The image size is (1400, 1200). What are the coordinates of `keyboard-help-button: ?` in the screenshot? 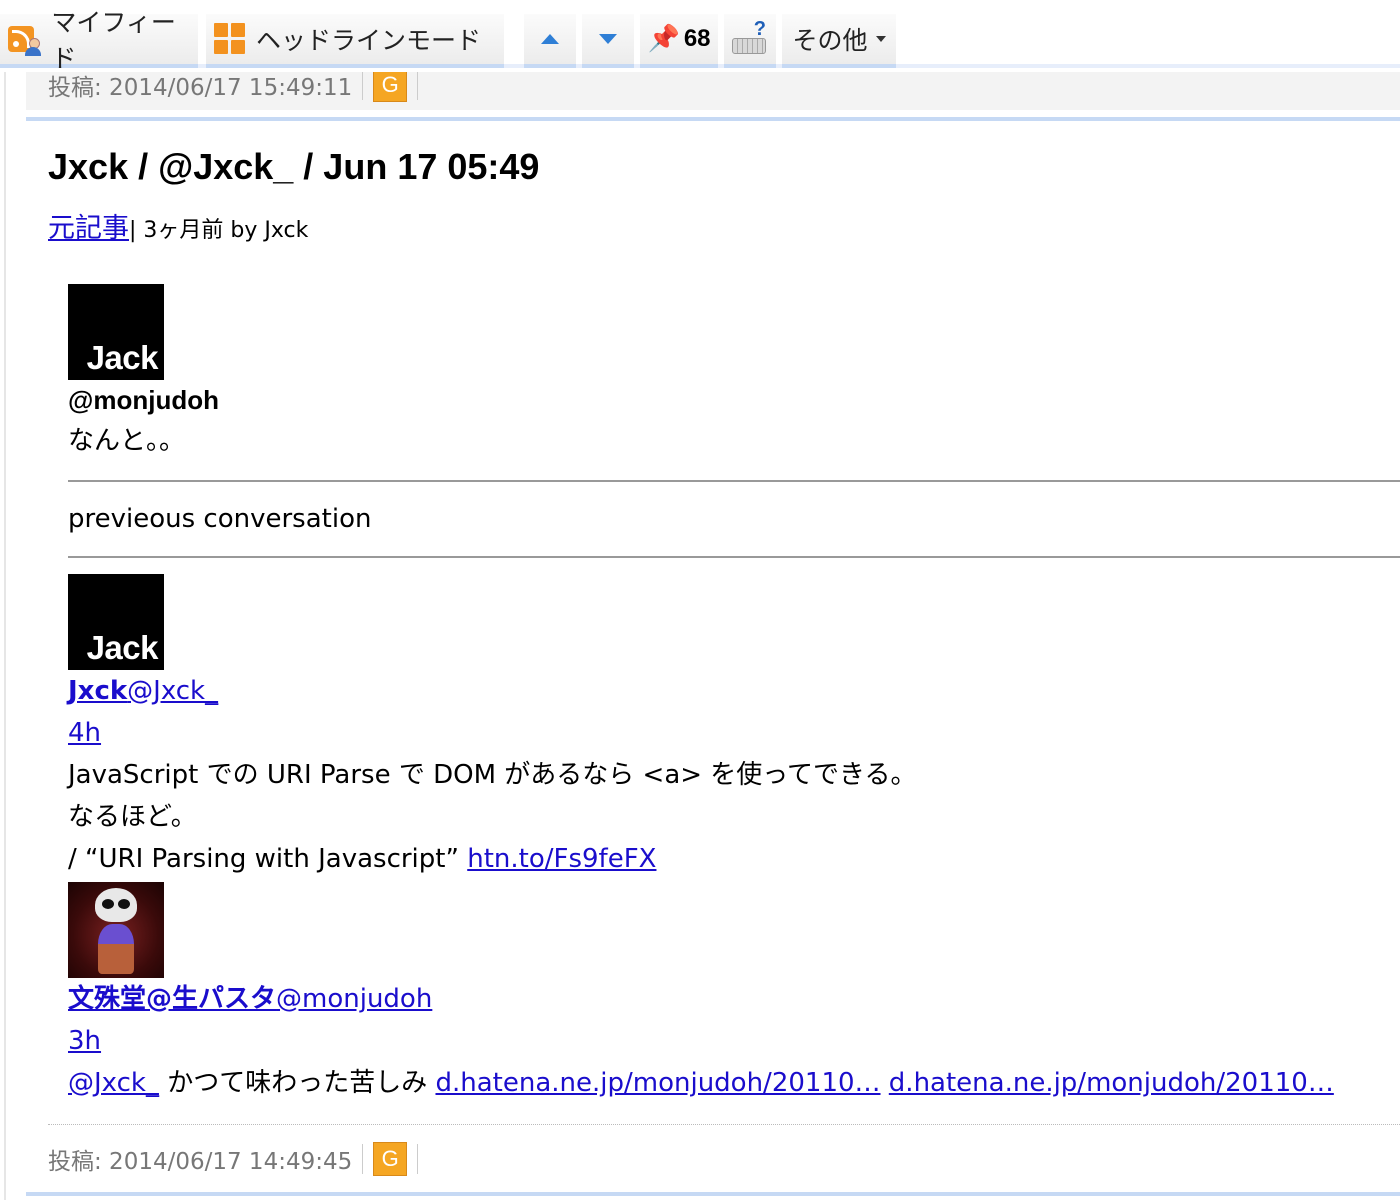 It's located at (750, 41).